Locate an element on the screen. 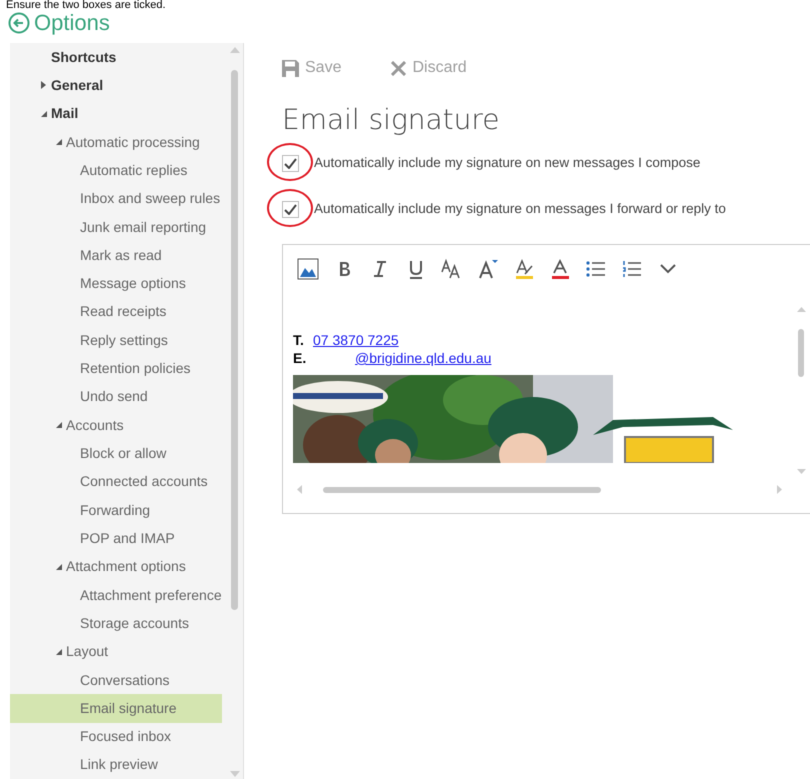 This screenshot has height=779, width=810. sidebar-item: Attachment options is located at coordinates (116, 566).